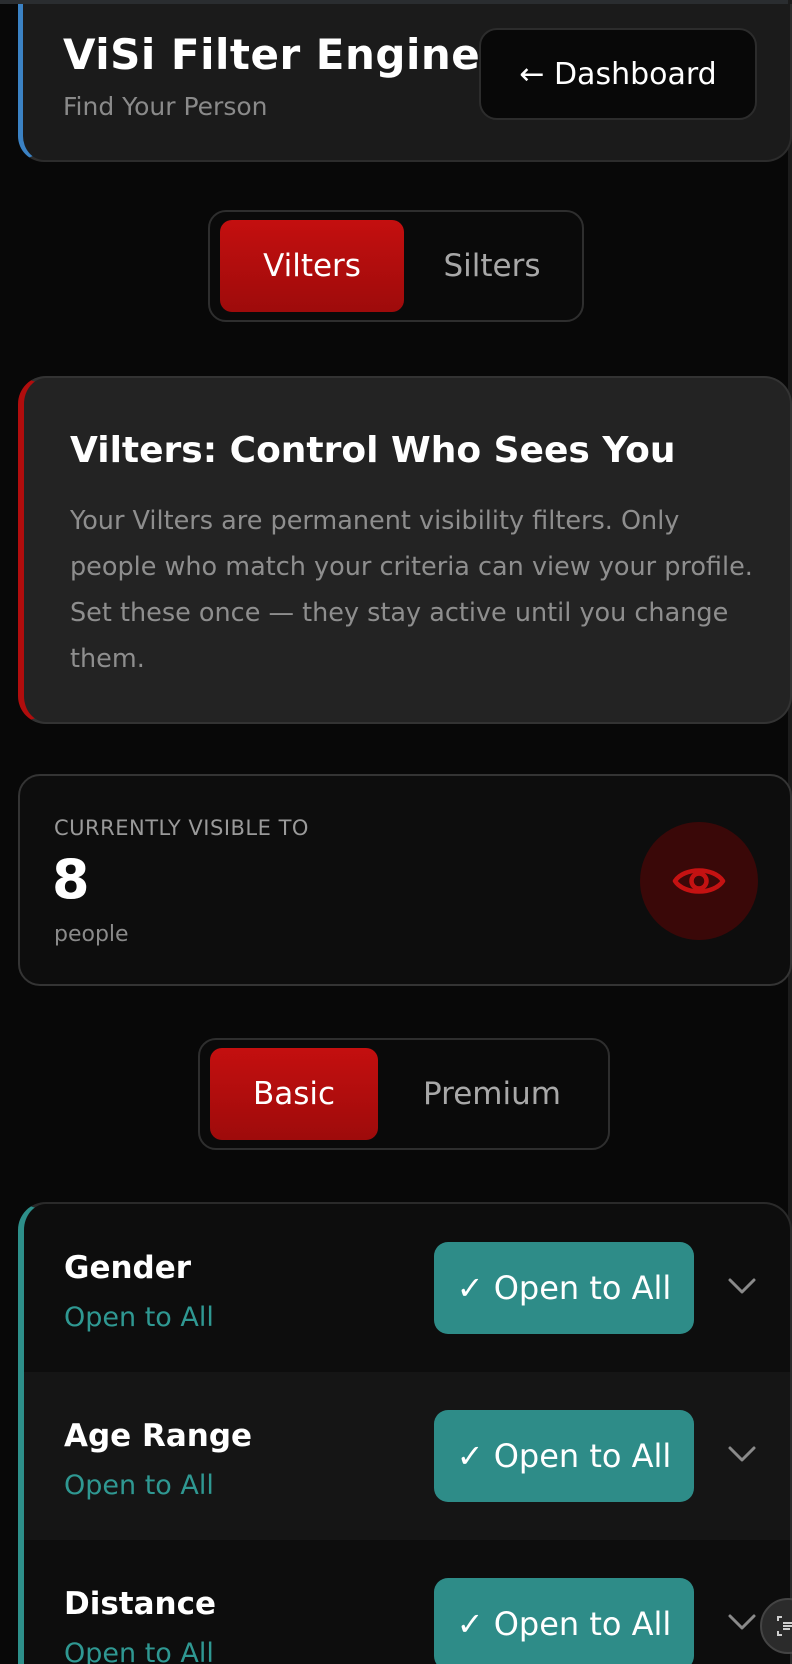  I want to click on tier-toggle: Basic Premium, so click(404, 1094).